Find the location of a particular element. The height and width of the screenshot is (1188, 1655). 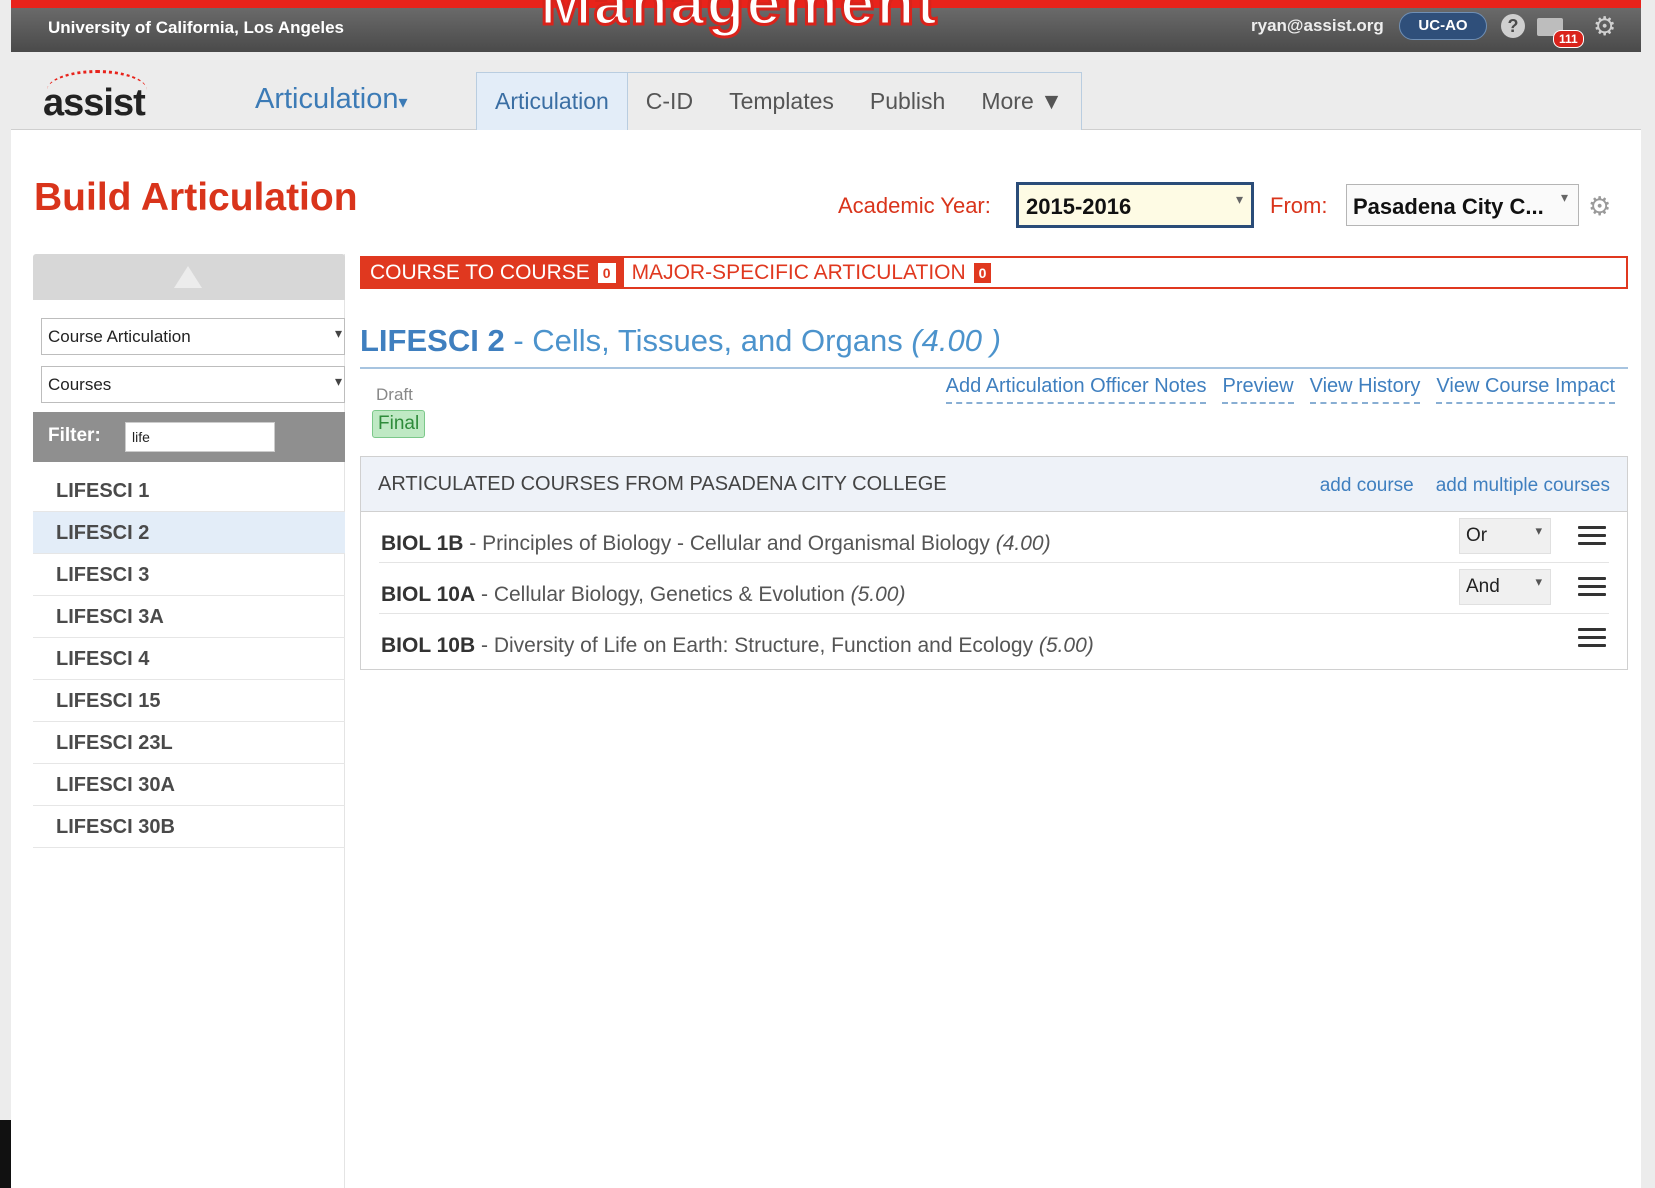

add-notes-link: Add Articulation Officer Notes is located at coordinates (1076, 389).